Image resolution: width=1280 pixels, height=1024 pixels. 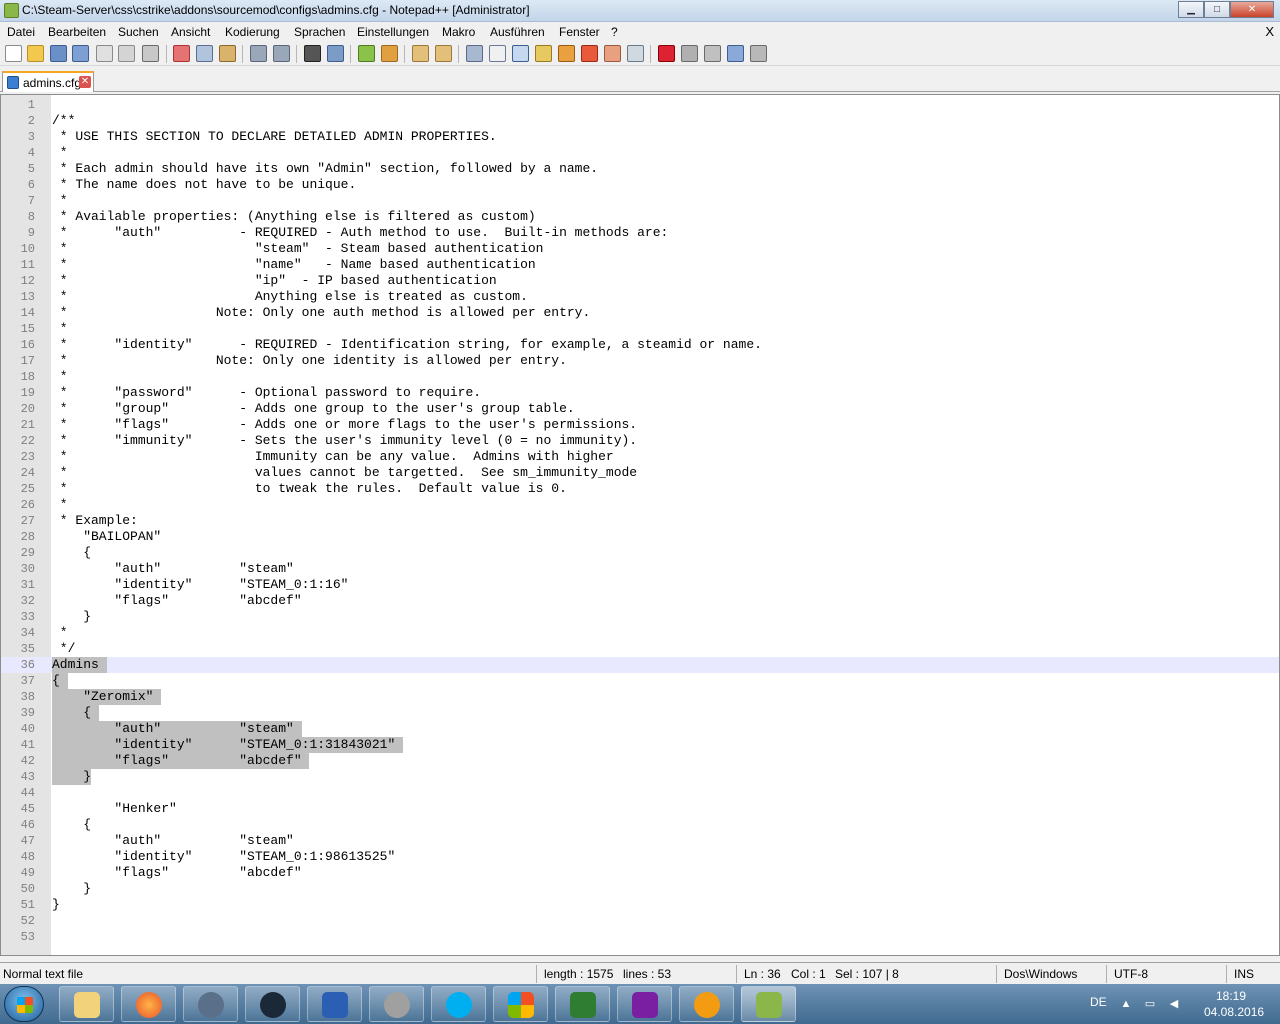 What do you see at coordinates (614, 32) in the screenshot?
I see `menu-help: ?` at bounding box center [614, 32].